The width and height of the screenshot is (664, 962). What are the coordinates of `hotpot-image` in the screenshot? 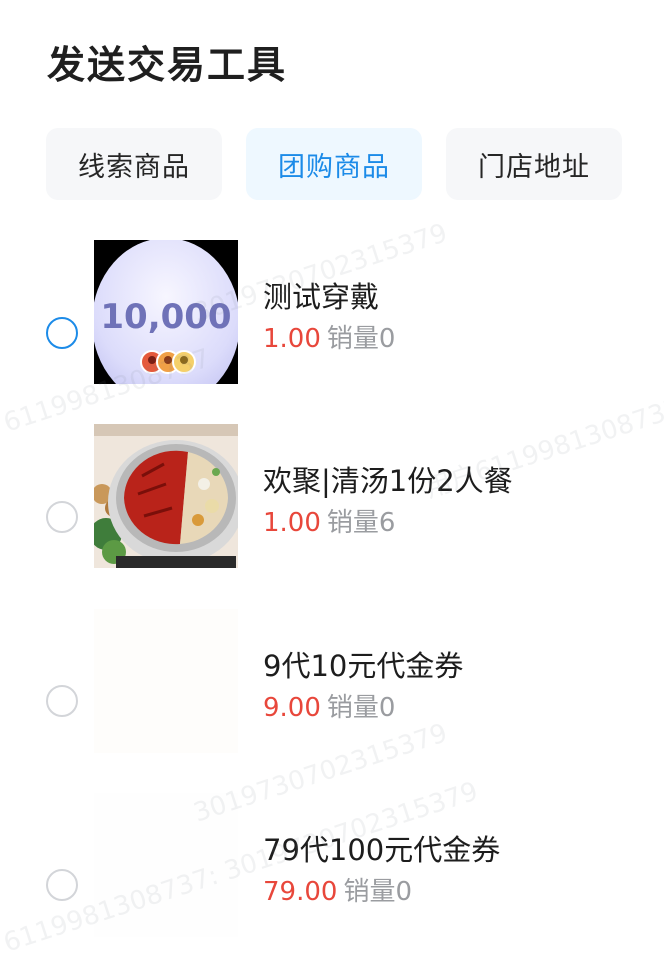 It's located at (166, 496).